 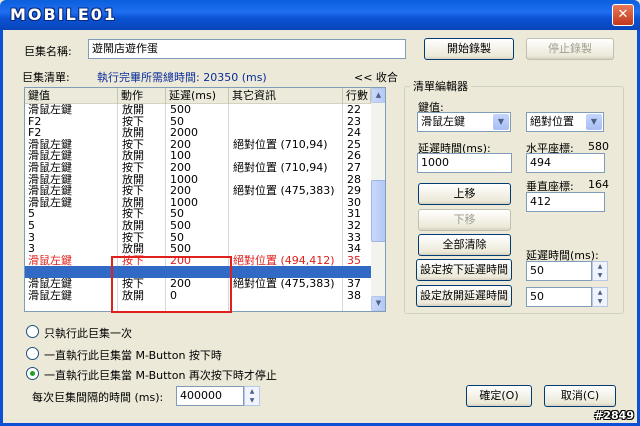 I want to click on annotation-highlight-box, so click(x=171, y=284).